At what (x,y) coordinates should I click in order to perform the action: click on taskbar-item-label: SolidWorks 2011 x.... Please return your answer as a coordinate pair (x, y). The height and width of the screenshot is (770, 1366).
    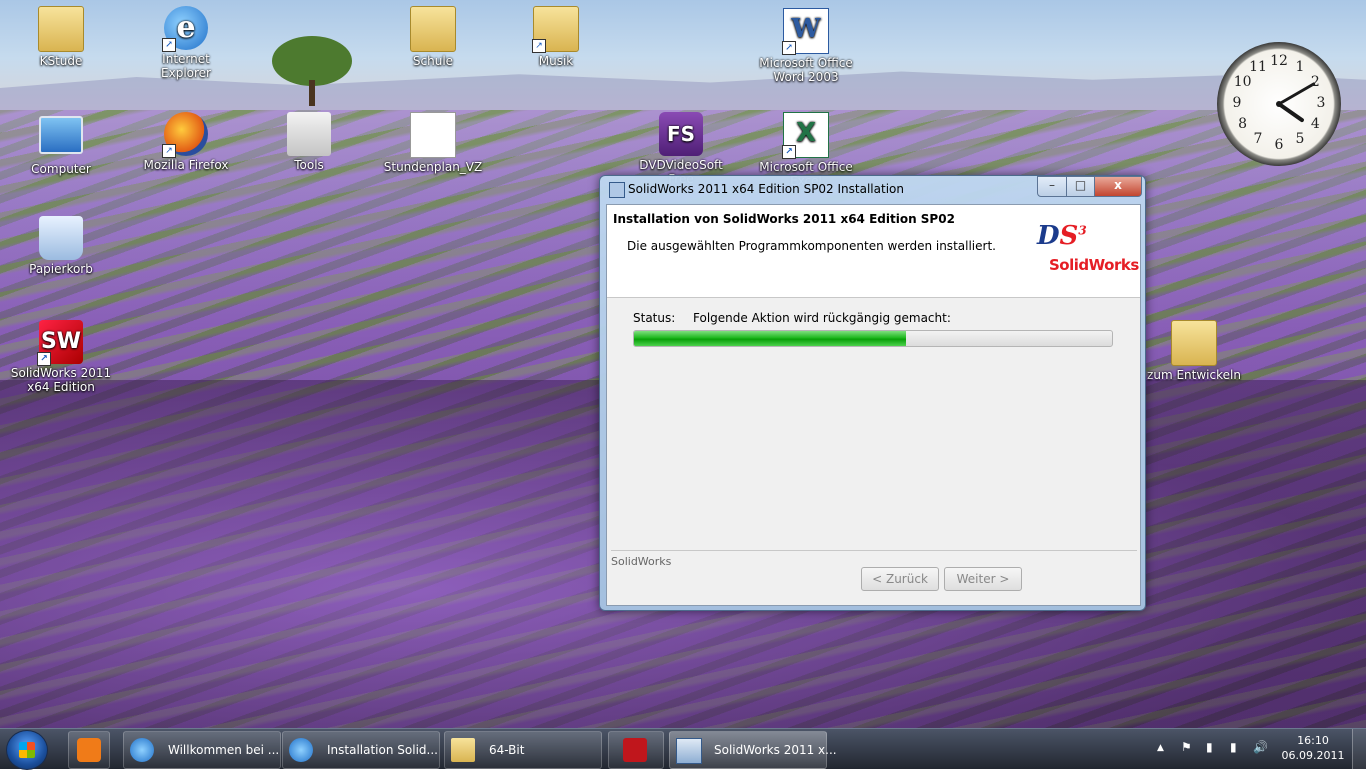
    Looking at the image, I should click on (775, 750).